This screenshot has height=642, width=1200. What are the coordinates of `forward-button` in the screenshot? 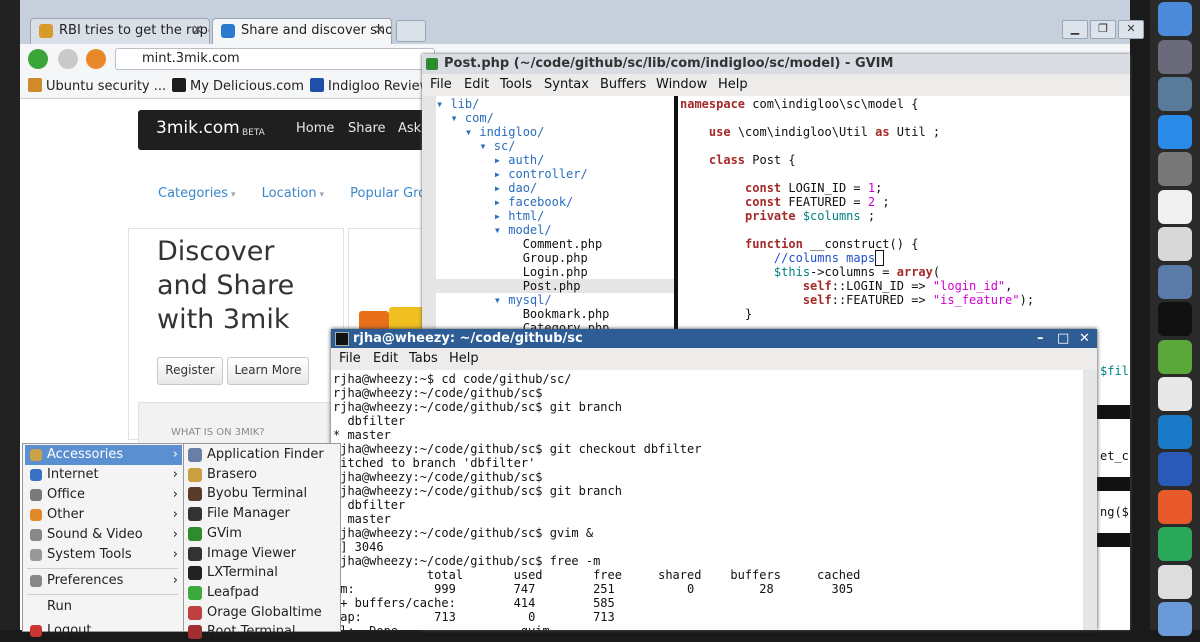 It's located at (68, 59).